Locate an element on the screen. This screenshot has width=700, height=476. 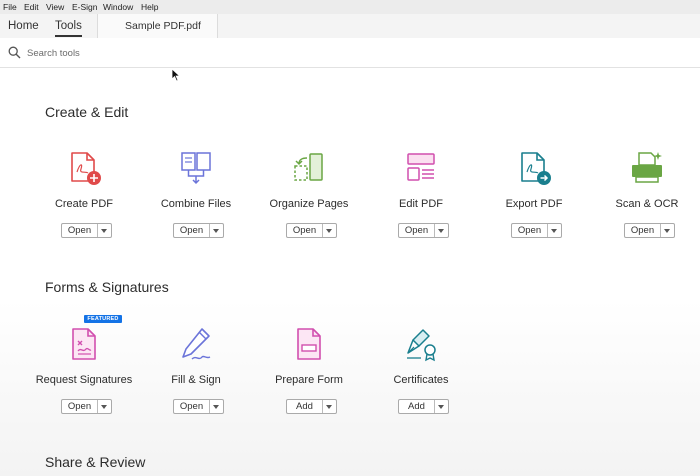
tool-request-signatures: Request Signatures Open is located at coordinates (84, 373).